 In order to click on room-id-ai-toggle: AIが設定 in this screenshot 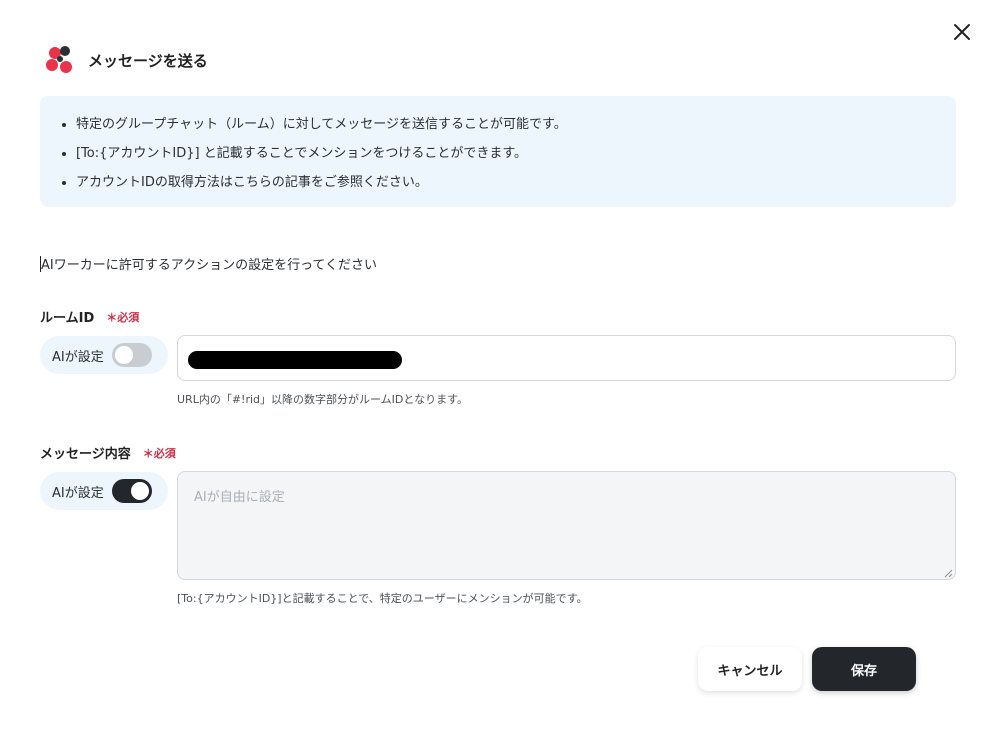, I will do `click(104, 355)`.